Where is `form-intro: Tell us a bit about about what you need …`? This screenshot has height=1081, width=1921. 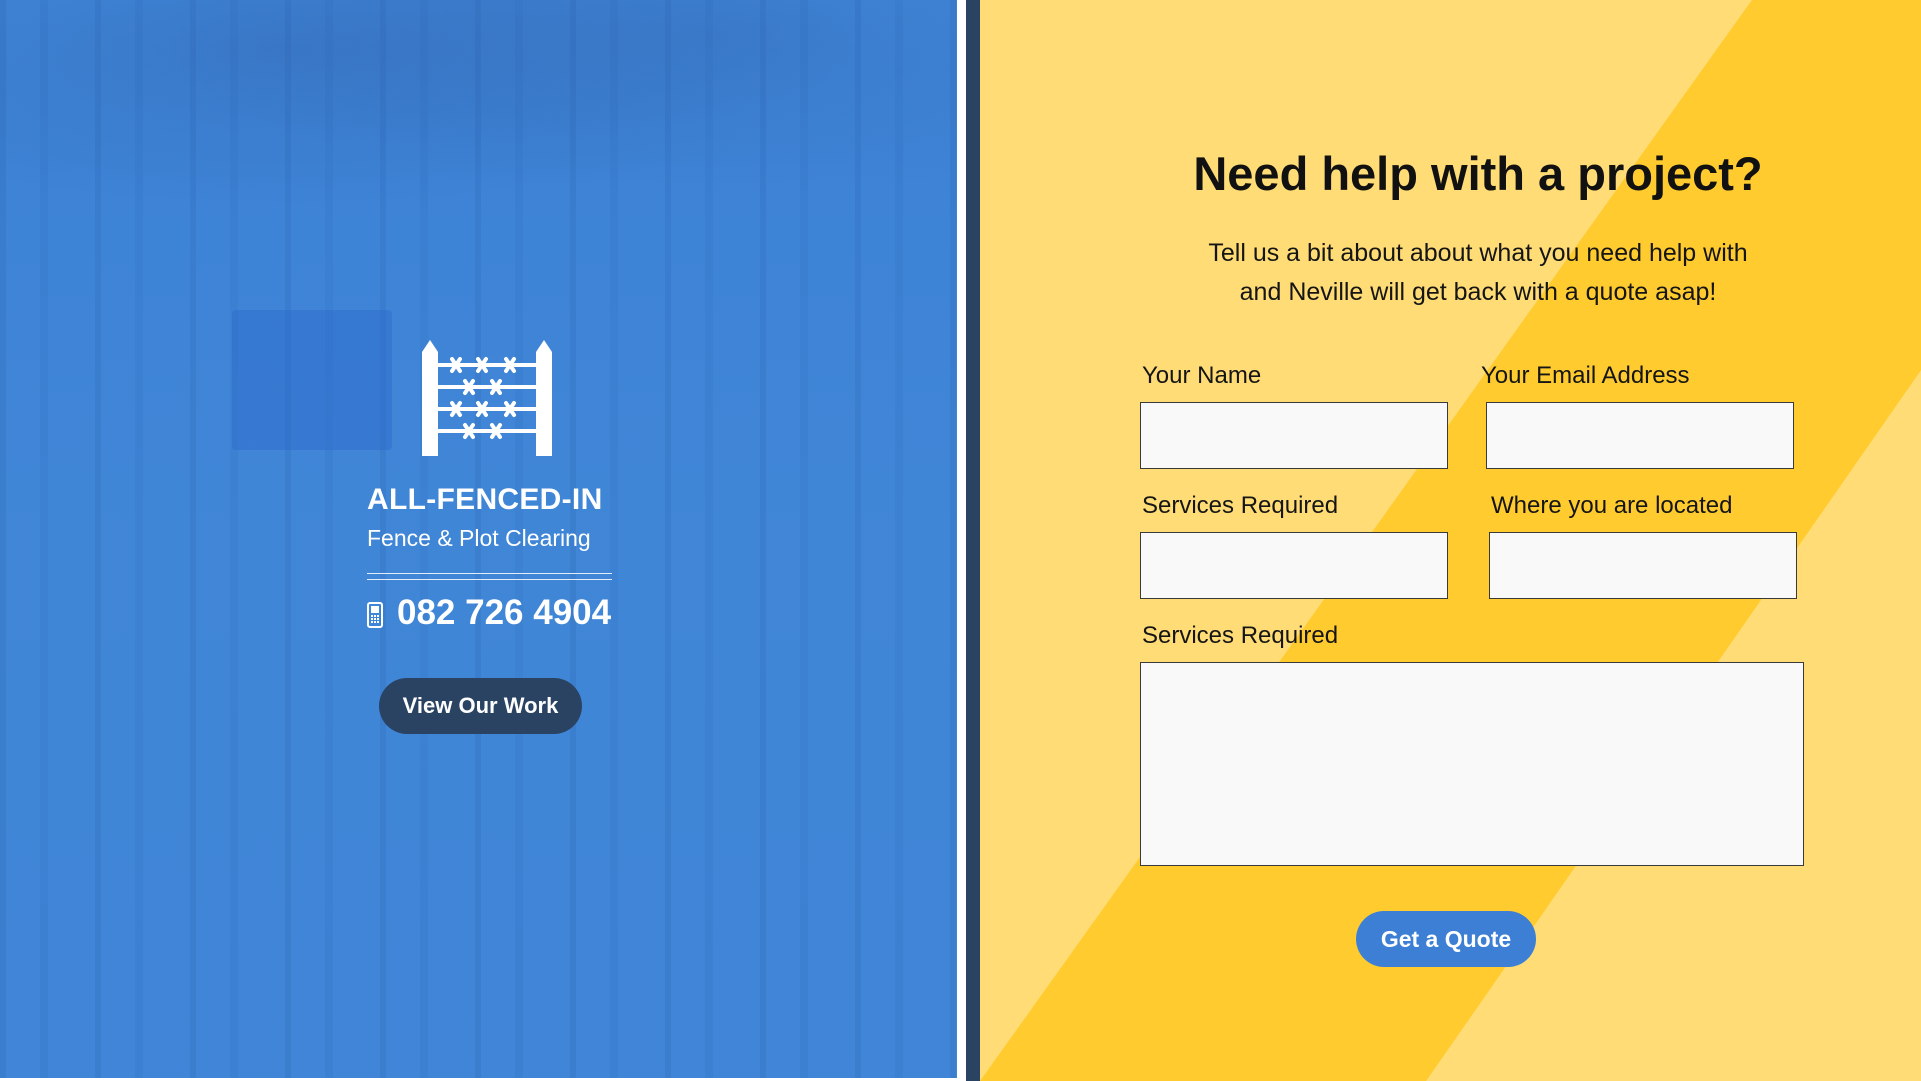 form-intro: Tell us a bit about about what you need … is located at coordinates (1478, 273).